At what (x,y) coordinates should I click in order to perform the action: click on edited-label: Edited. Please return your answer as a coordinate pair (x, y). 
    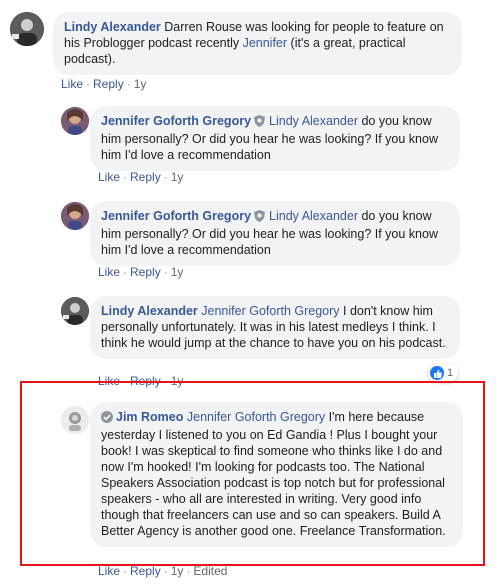
    Looking at the image, I should click on (210, 571).